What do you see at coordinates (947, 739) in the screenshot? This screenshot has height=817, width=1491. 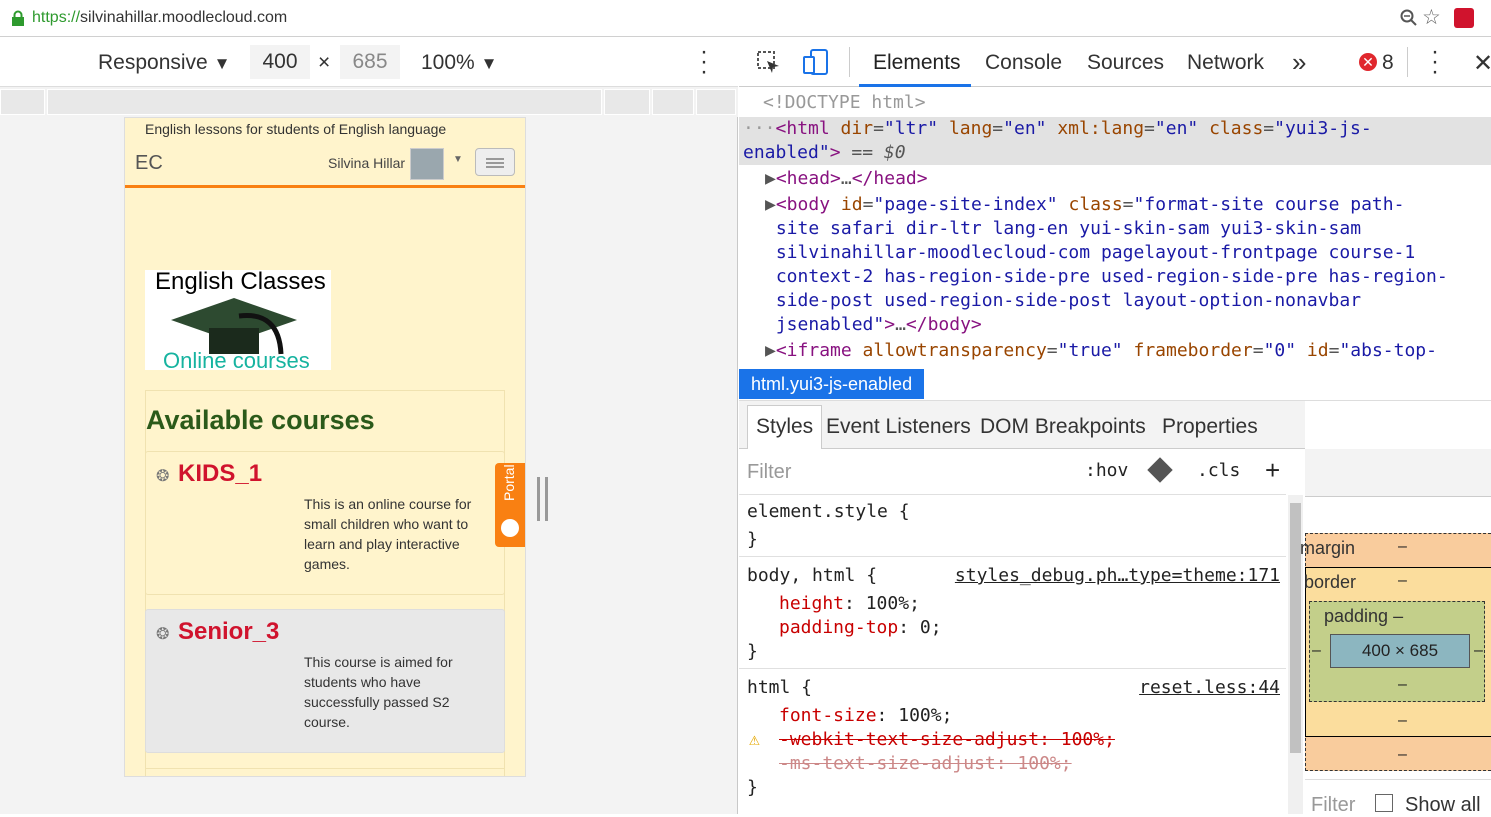 I see `overridden-property: -webkit-text-size-adjust: 100%;` at bounding box center [947, 739].